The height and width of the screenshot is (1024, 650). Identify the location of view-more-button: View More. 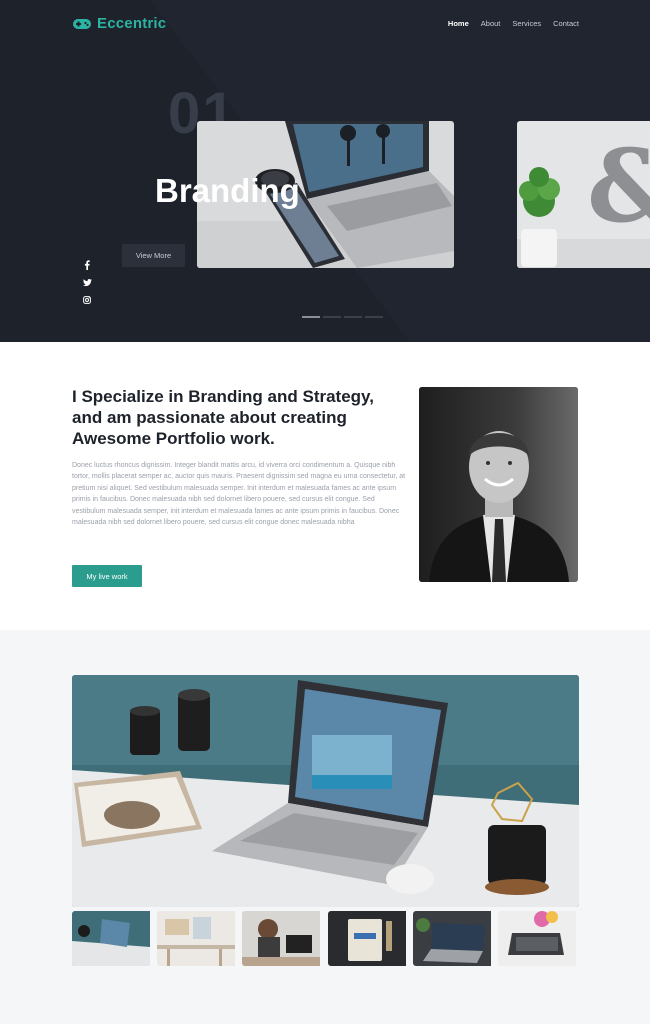
(153, 255).